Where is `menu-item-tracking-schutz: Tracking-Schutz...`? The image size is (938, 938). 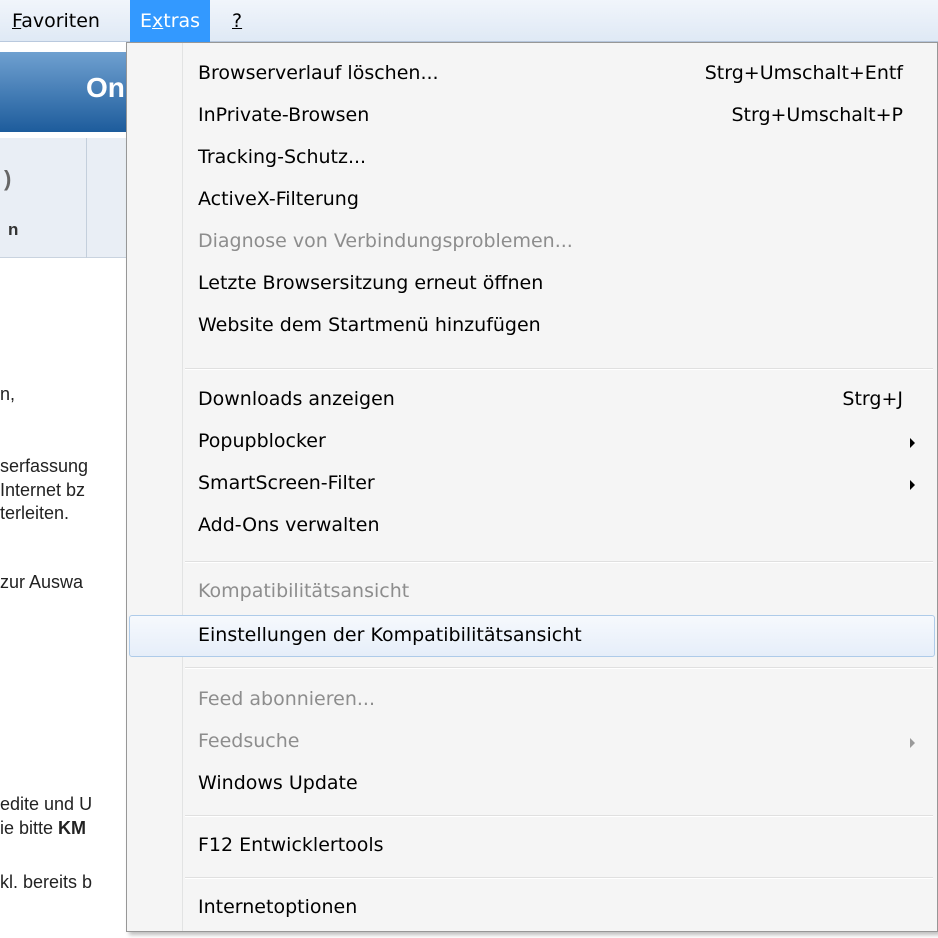
menu-item-tracking-schutz: Tracking-Schutz... is located at coordinates (532, 158).